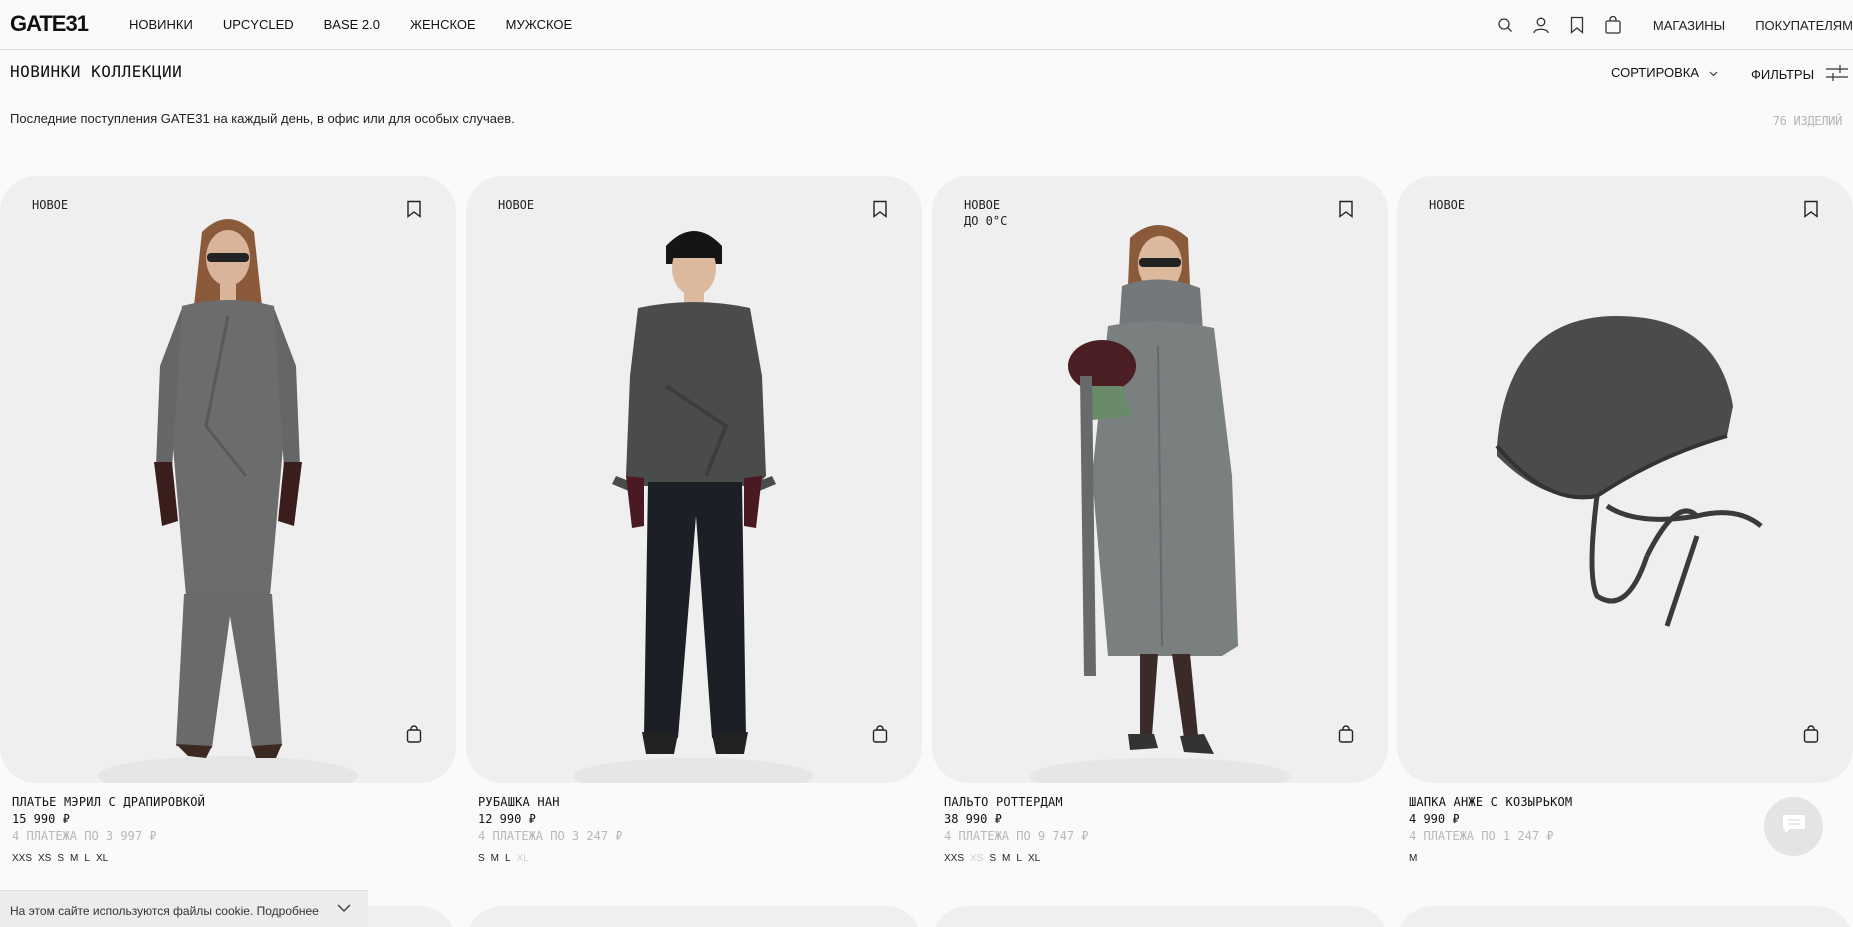 This screenshot has height=927, width=1853. Describe the element at coordinates (228, 501) in the screenshot. I see `product-photo-dress` at that location.